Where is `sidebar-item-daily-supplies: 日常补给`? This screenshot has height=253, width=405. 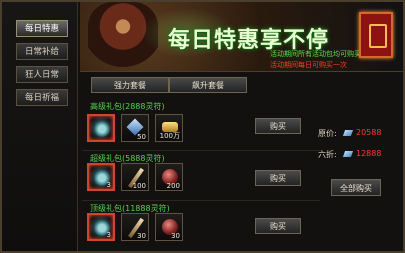 sidebar-item-daily-supplies: 日常补给 is located at coordinates (42, 51).